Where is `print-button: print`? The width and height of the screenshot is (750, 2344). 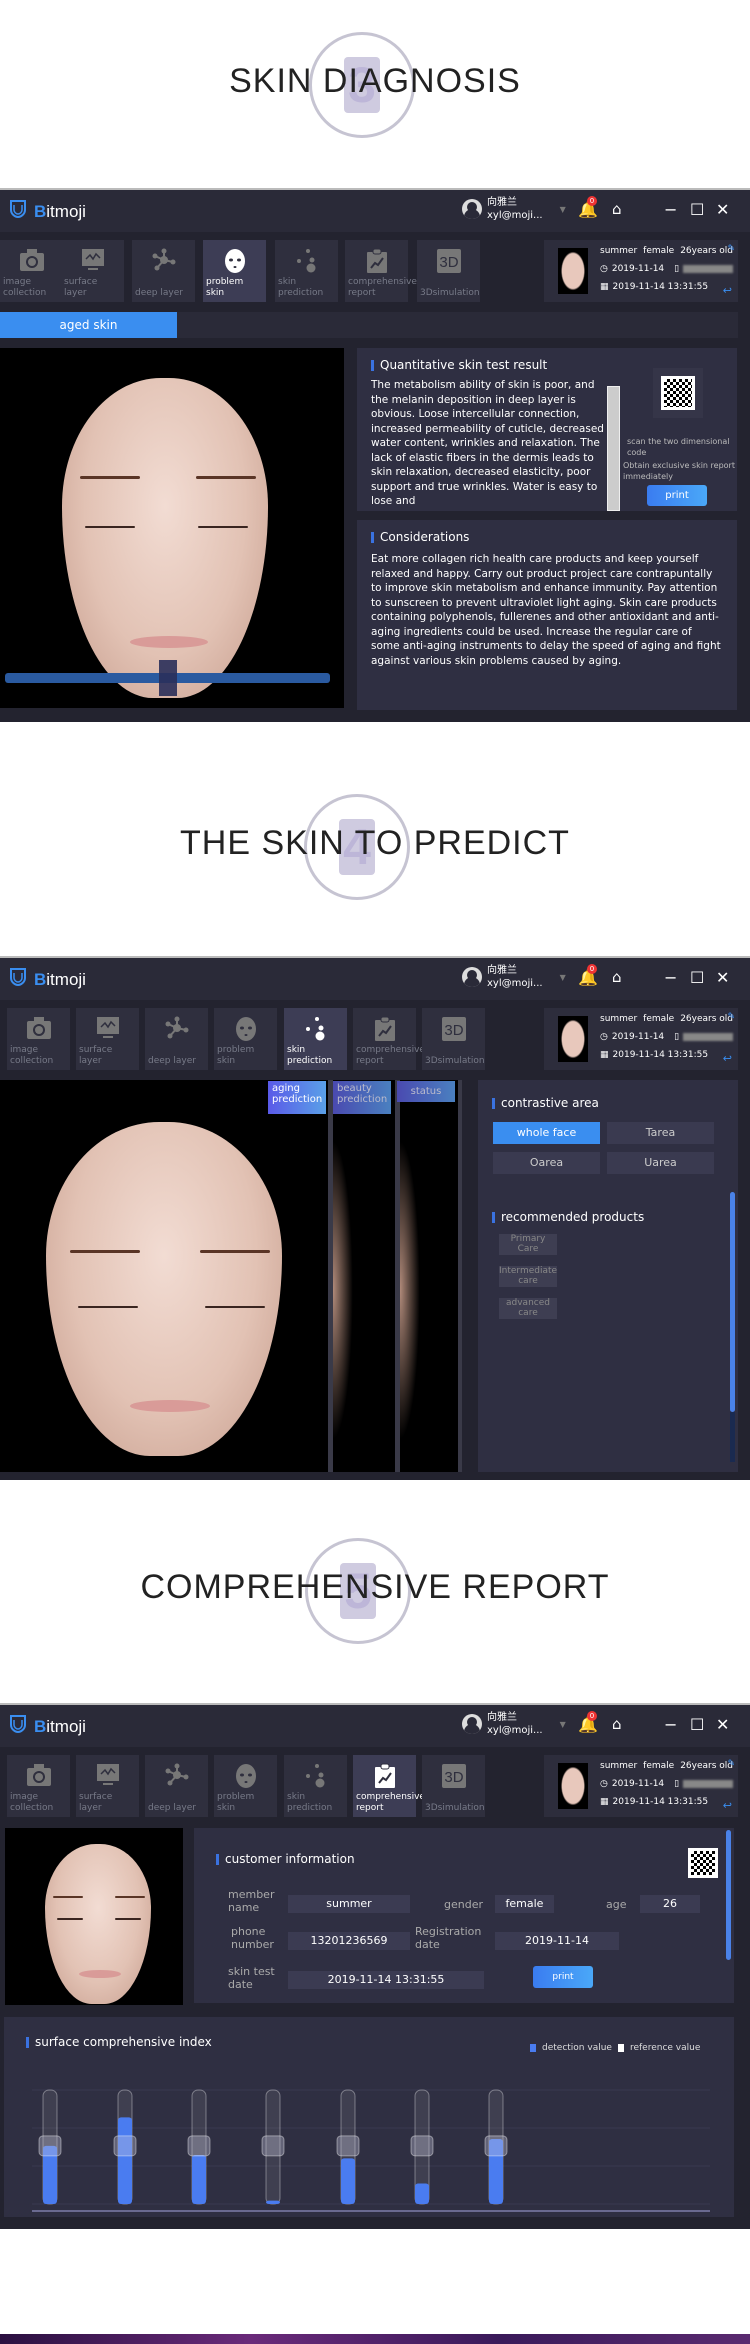
print-button: print is located at coordinates (677, 495).